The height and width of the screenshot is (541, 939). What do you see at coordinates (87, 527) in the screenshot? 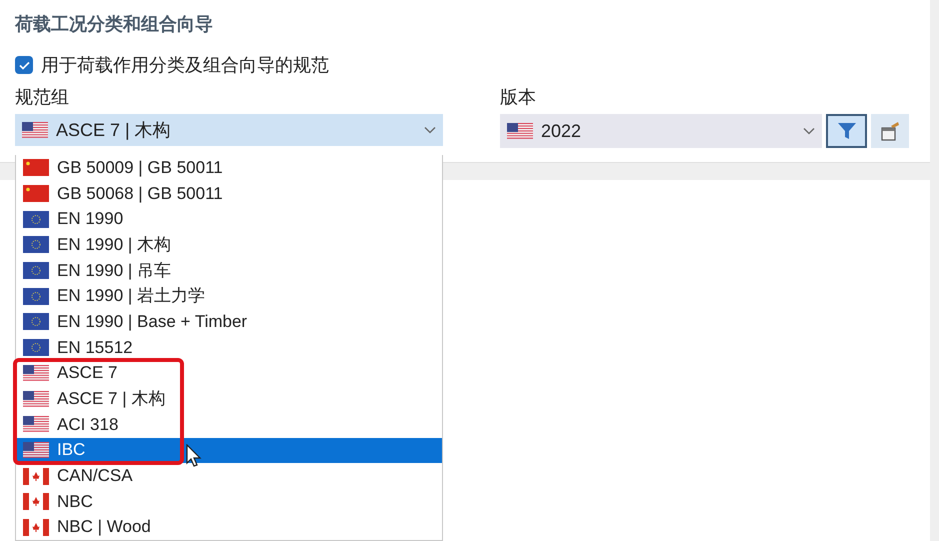
I see `dropdown-option: NBC | Wood` at bounding box center [87, 527].